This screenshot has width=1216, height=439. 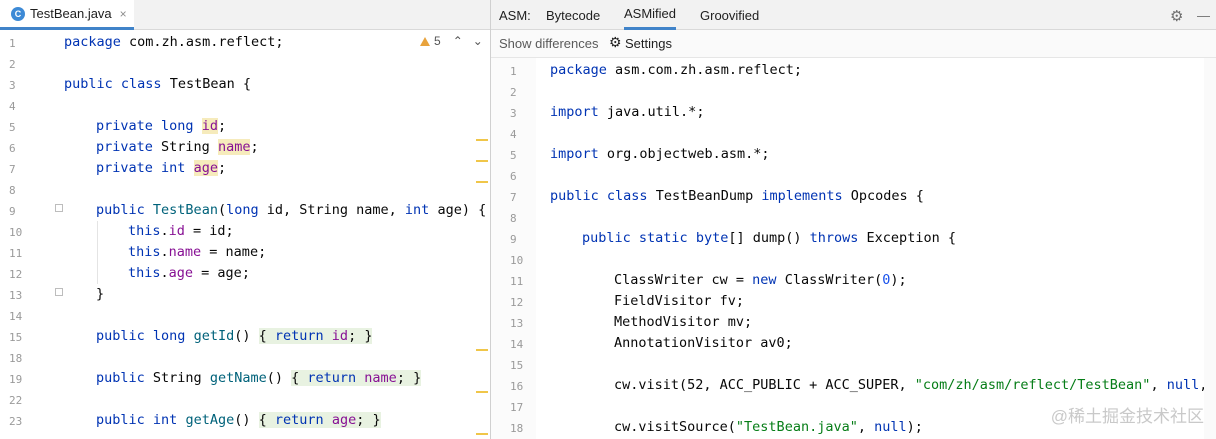 I want to click on code-line: public class TestBean {, so click(x=157, y=84).